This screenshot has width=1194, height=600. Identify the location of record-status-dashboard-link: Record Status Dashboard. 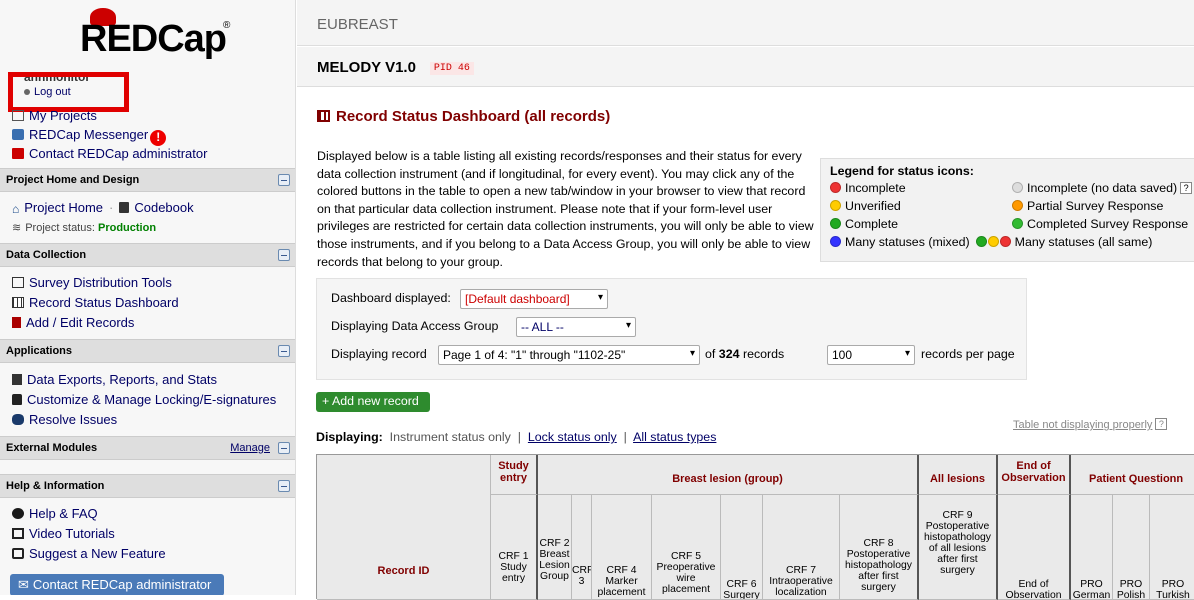
(95, 302).